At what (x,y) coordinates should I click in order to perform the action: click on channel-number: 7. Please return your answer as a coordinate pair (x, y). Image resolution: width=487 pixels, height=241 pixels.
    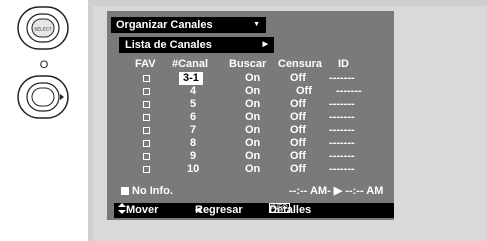
    Looking at the image, I should click on (193, 130).